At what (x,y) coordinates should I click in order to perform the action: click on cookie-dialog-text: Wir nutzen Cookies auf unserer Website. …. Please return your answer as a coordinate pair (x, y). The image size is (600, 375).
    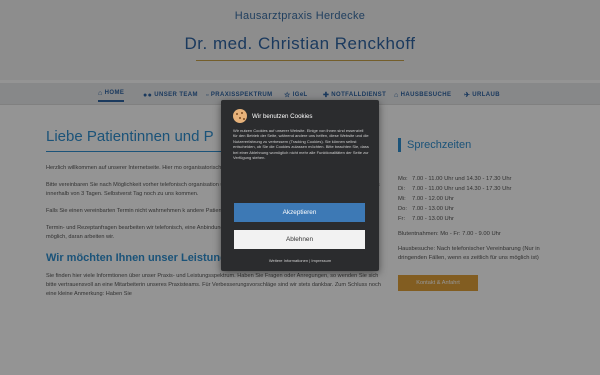
    Looking at the image, I should click on (301, 144).